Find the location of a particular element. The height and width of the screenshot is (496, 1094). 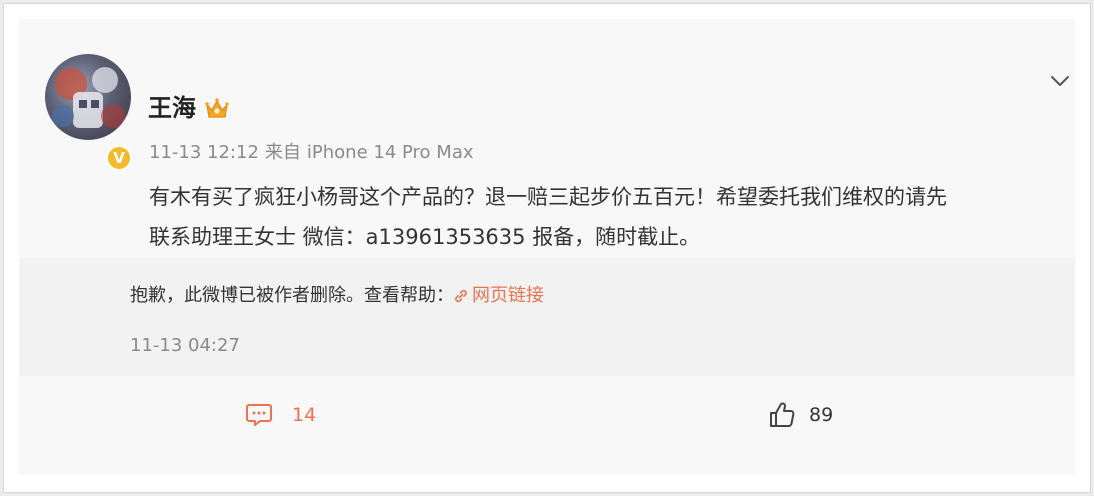

repost-time: 11-13 04:27 is located at coordinates (185, 345).